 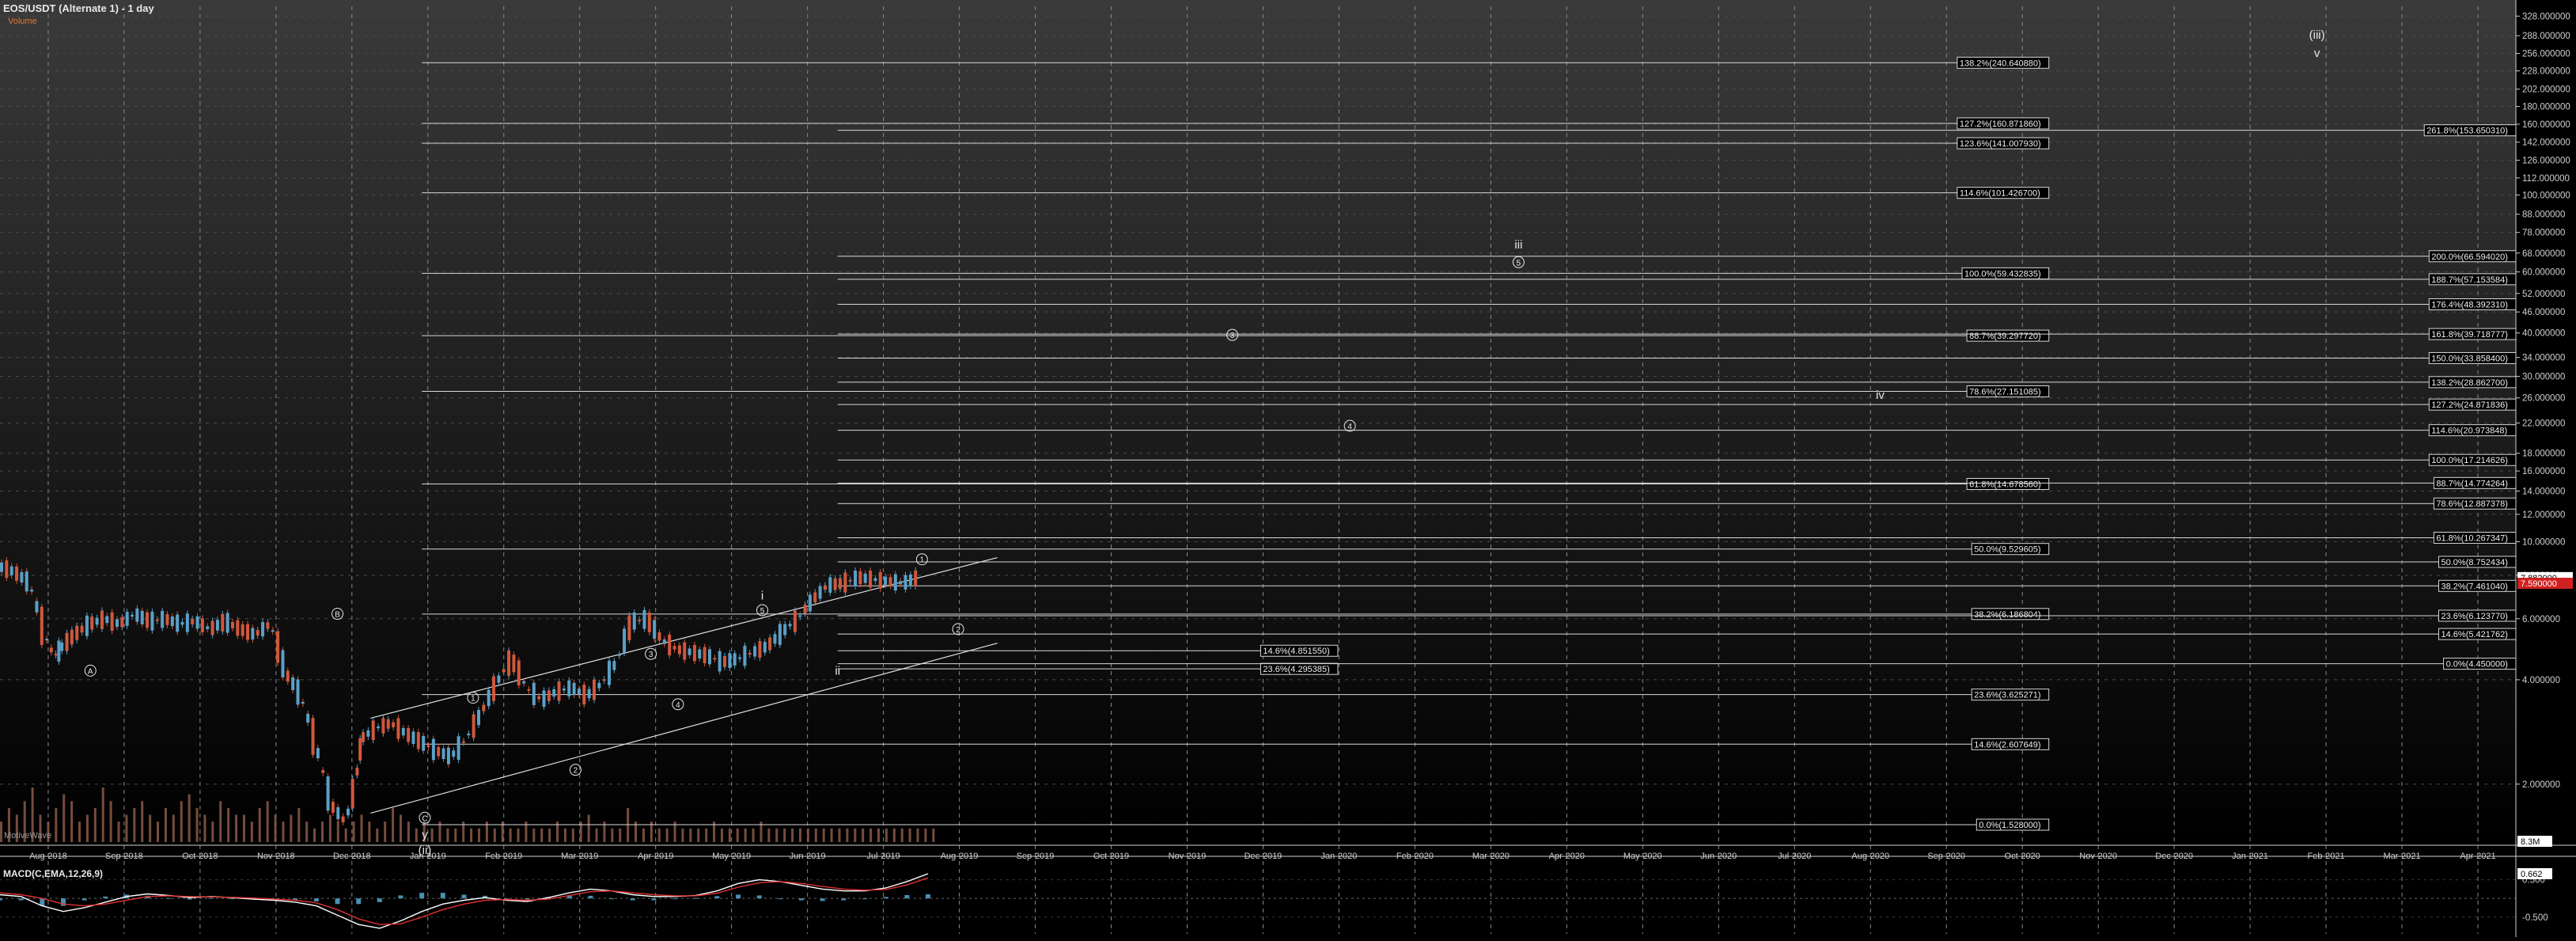 What do you see at coordinates (2546, 179) in the screenshot?
I see `y-tick-label: 112.000000` at bounding box center [2546, 179].